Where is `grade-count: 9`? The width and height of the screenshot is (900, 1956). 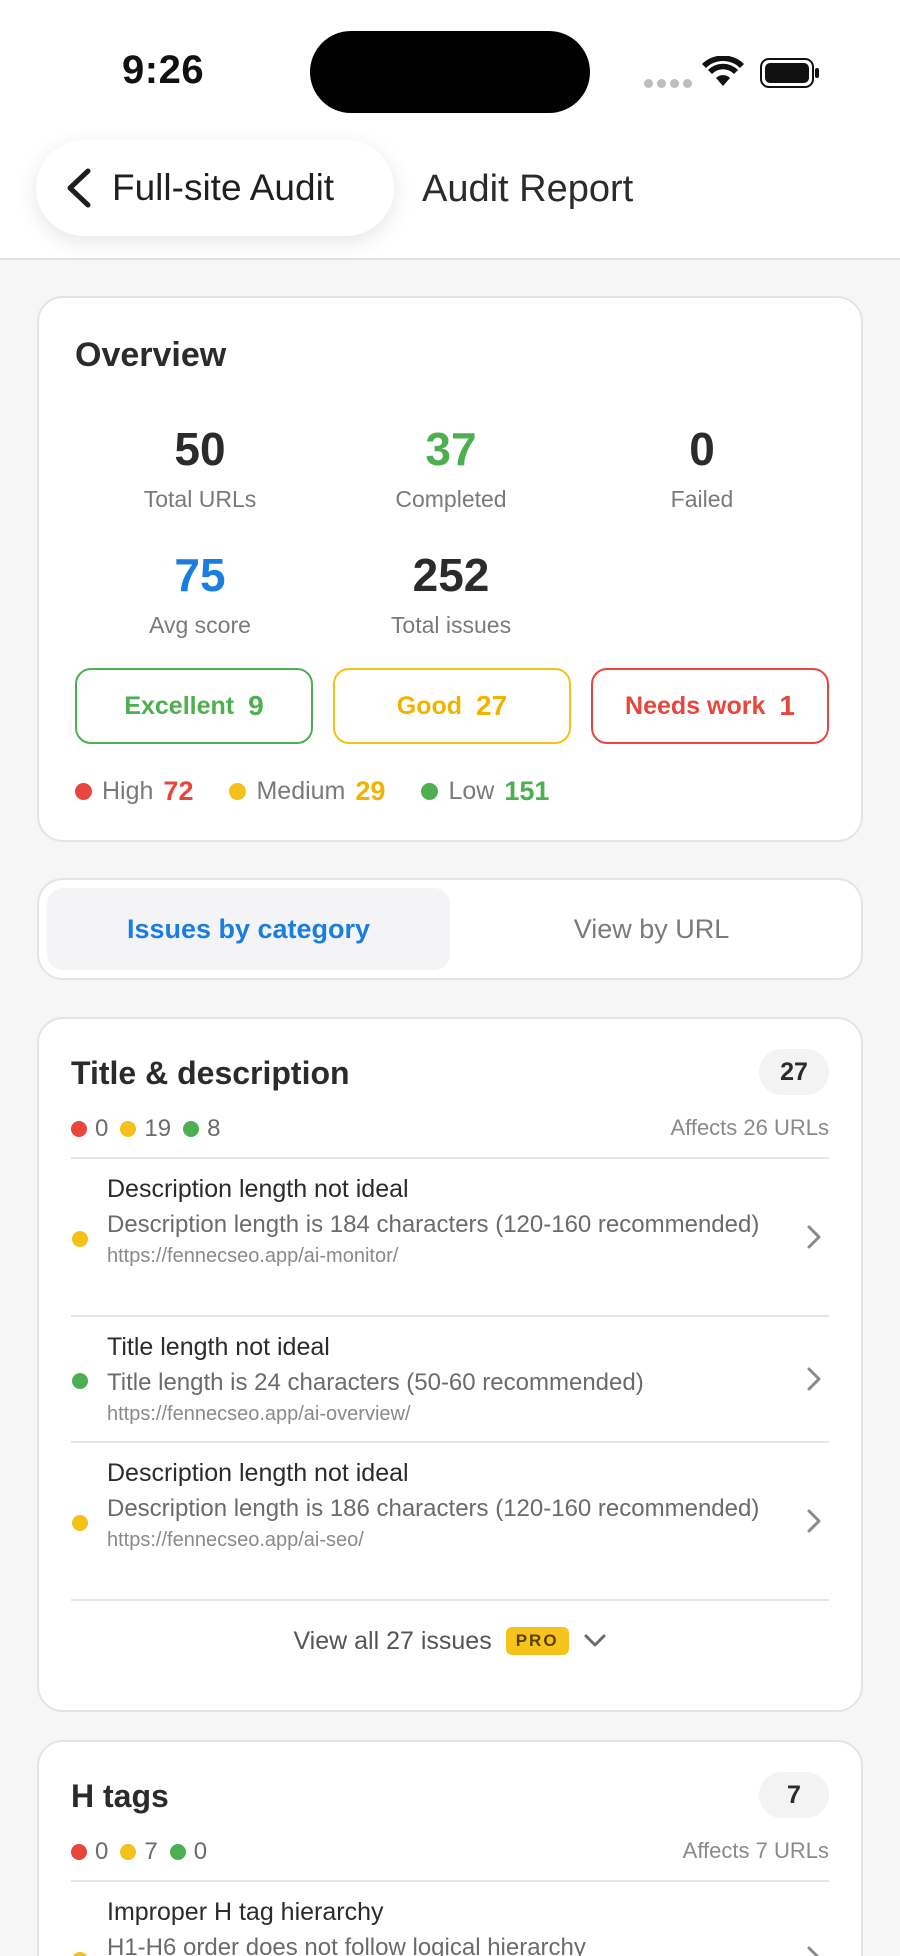
grade-count: 9 is located at coordinates (256, 705).